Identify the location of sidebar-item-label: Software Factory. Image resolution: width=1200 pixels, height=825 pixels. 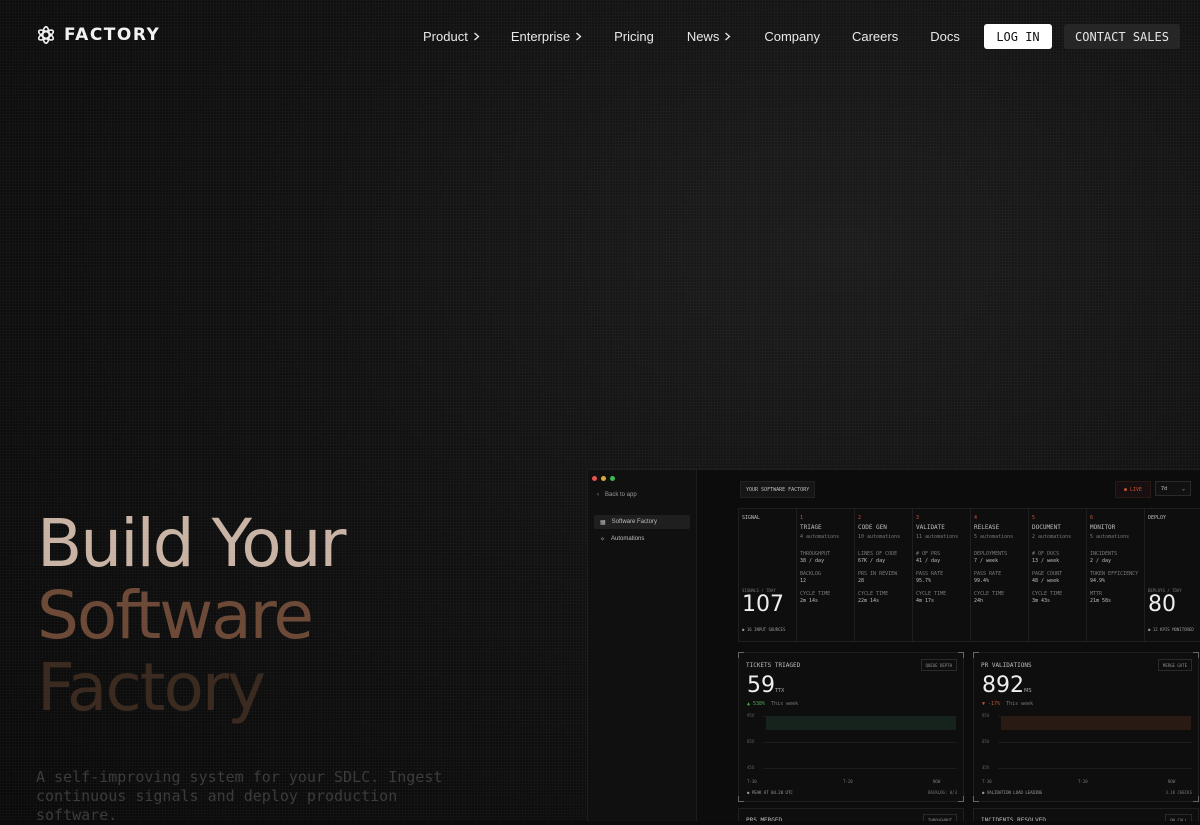
(634, 522).